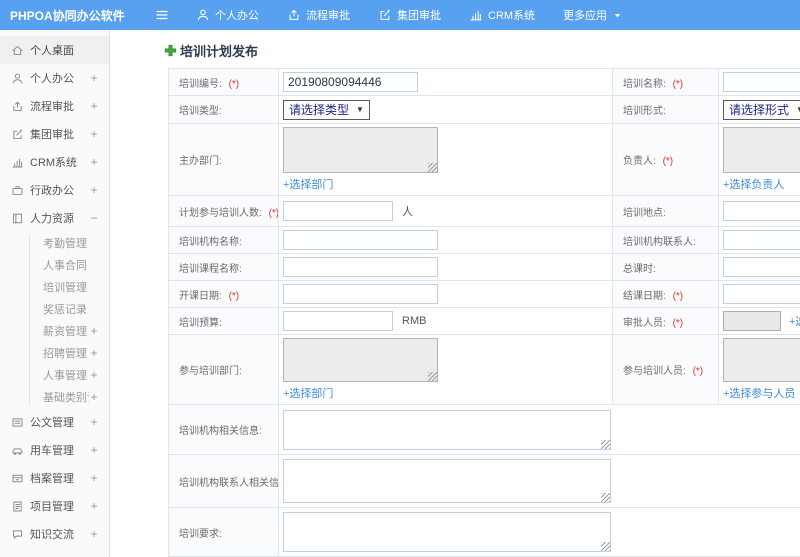  What do you see at coordinates (360, 360) in the screenshot?
I see `participating-departments-textarea` at bounding box center [360, 360].